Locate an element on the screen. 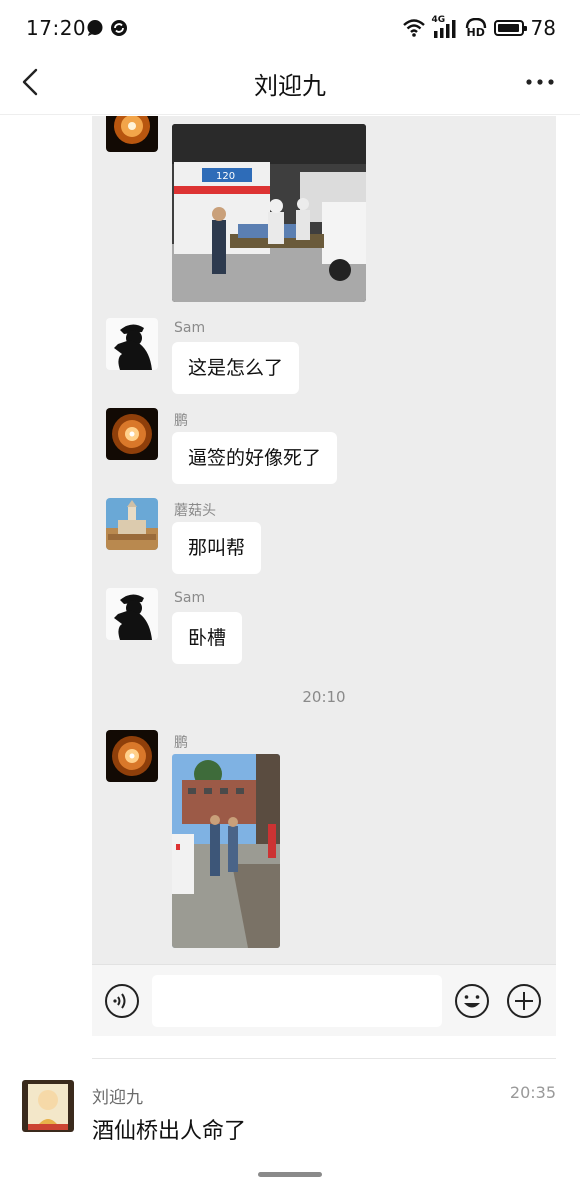 The height and width of the screenshot is (1200, 580). comment-time: 20:35 is located at coordinates (532, 1092).